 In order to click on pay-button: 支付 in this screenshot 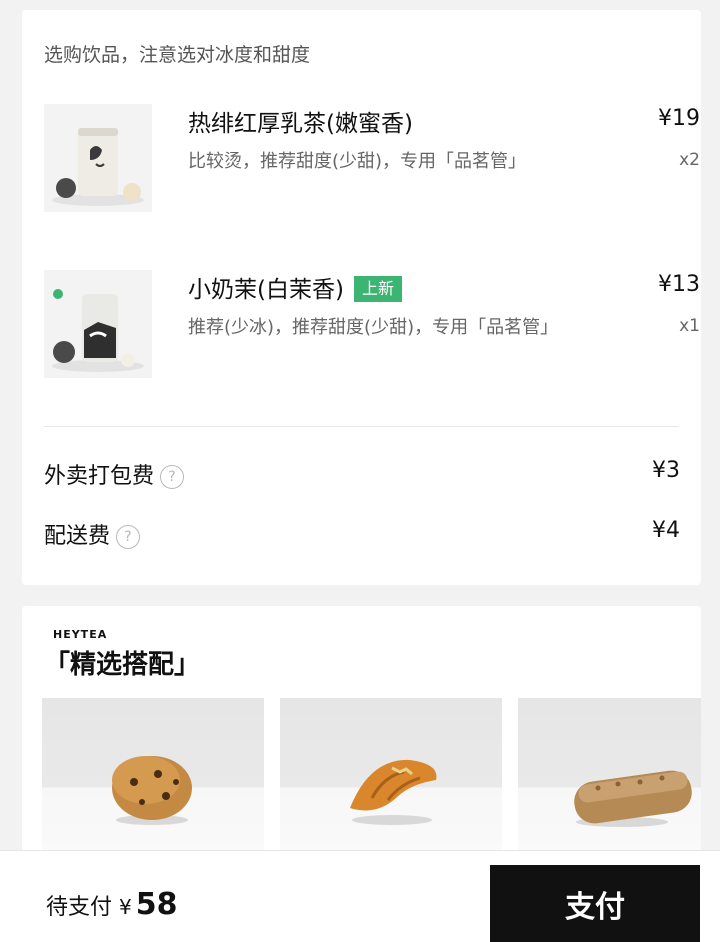, I will do `click(595, 903)`.